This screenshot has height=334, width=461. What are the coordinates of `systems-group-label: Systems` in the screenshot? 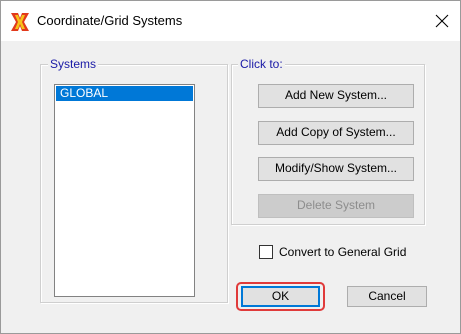 It's located at (73, 64).